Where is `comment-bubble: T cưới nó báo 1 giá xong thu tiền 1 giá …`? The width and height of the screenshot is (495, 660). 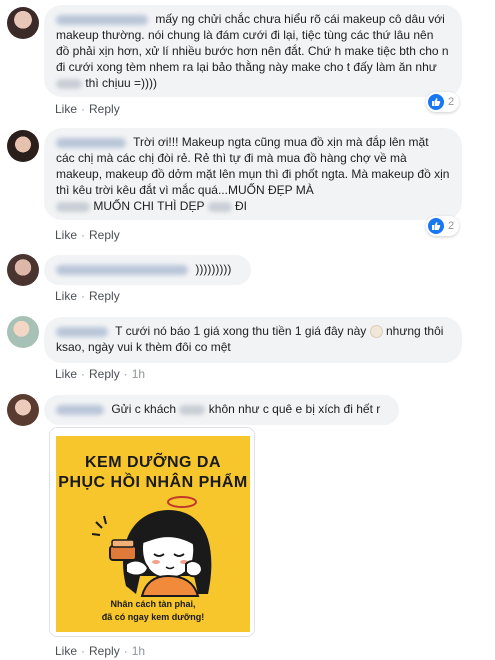
comment-bubble: T cưới nó báo 1 giá xong thu tiền 1 giá … is located at coordinates (253, 340).